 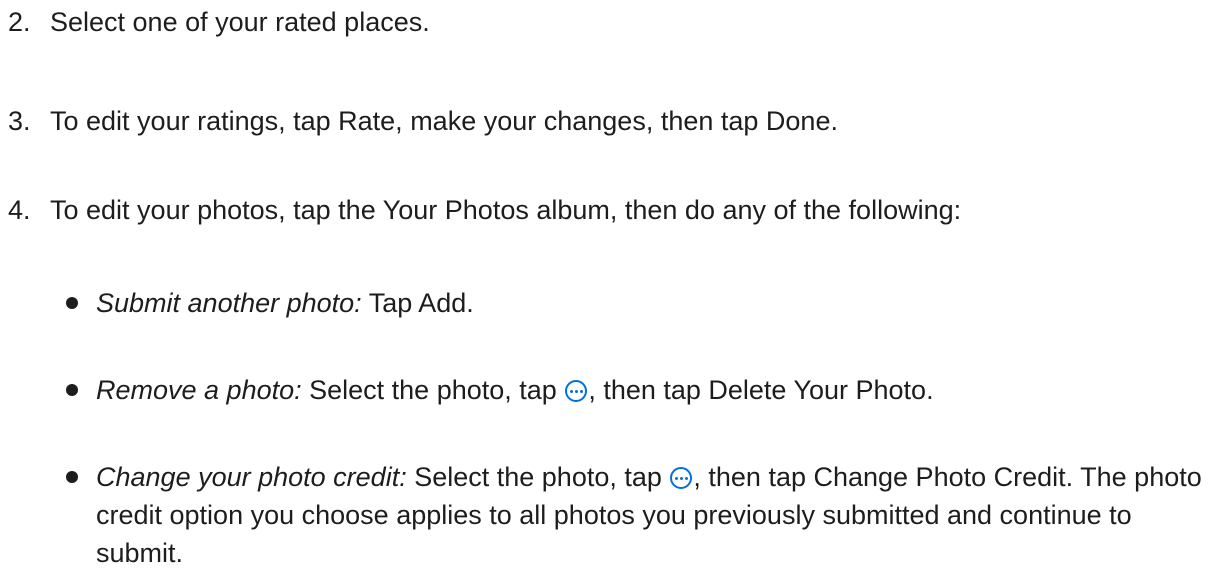 I want to click on step-2: 2. Select one of your rated places., so click(x=215, y=22).